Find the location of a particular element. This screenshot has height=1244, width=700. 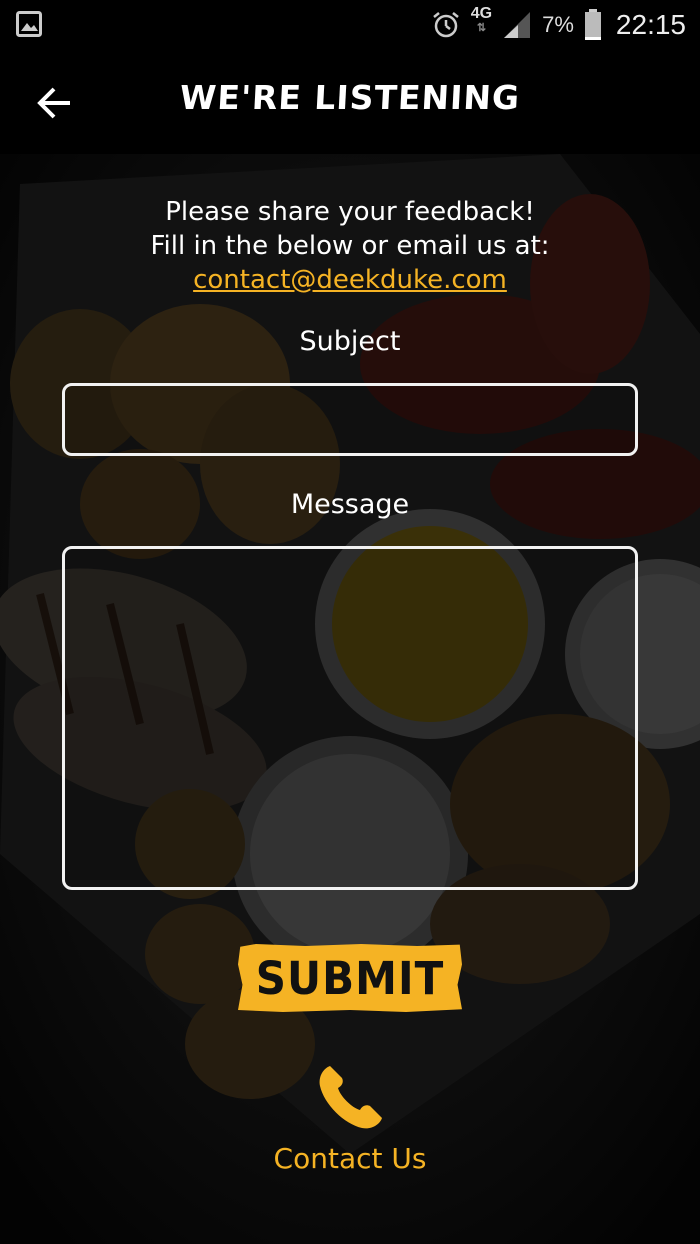

submit-button: SUBMIT is located at coordinates (350, 978).